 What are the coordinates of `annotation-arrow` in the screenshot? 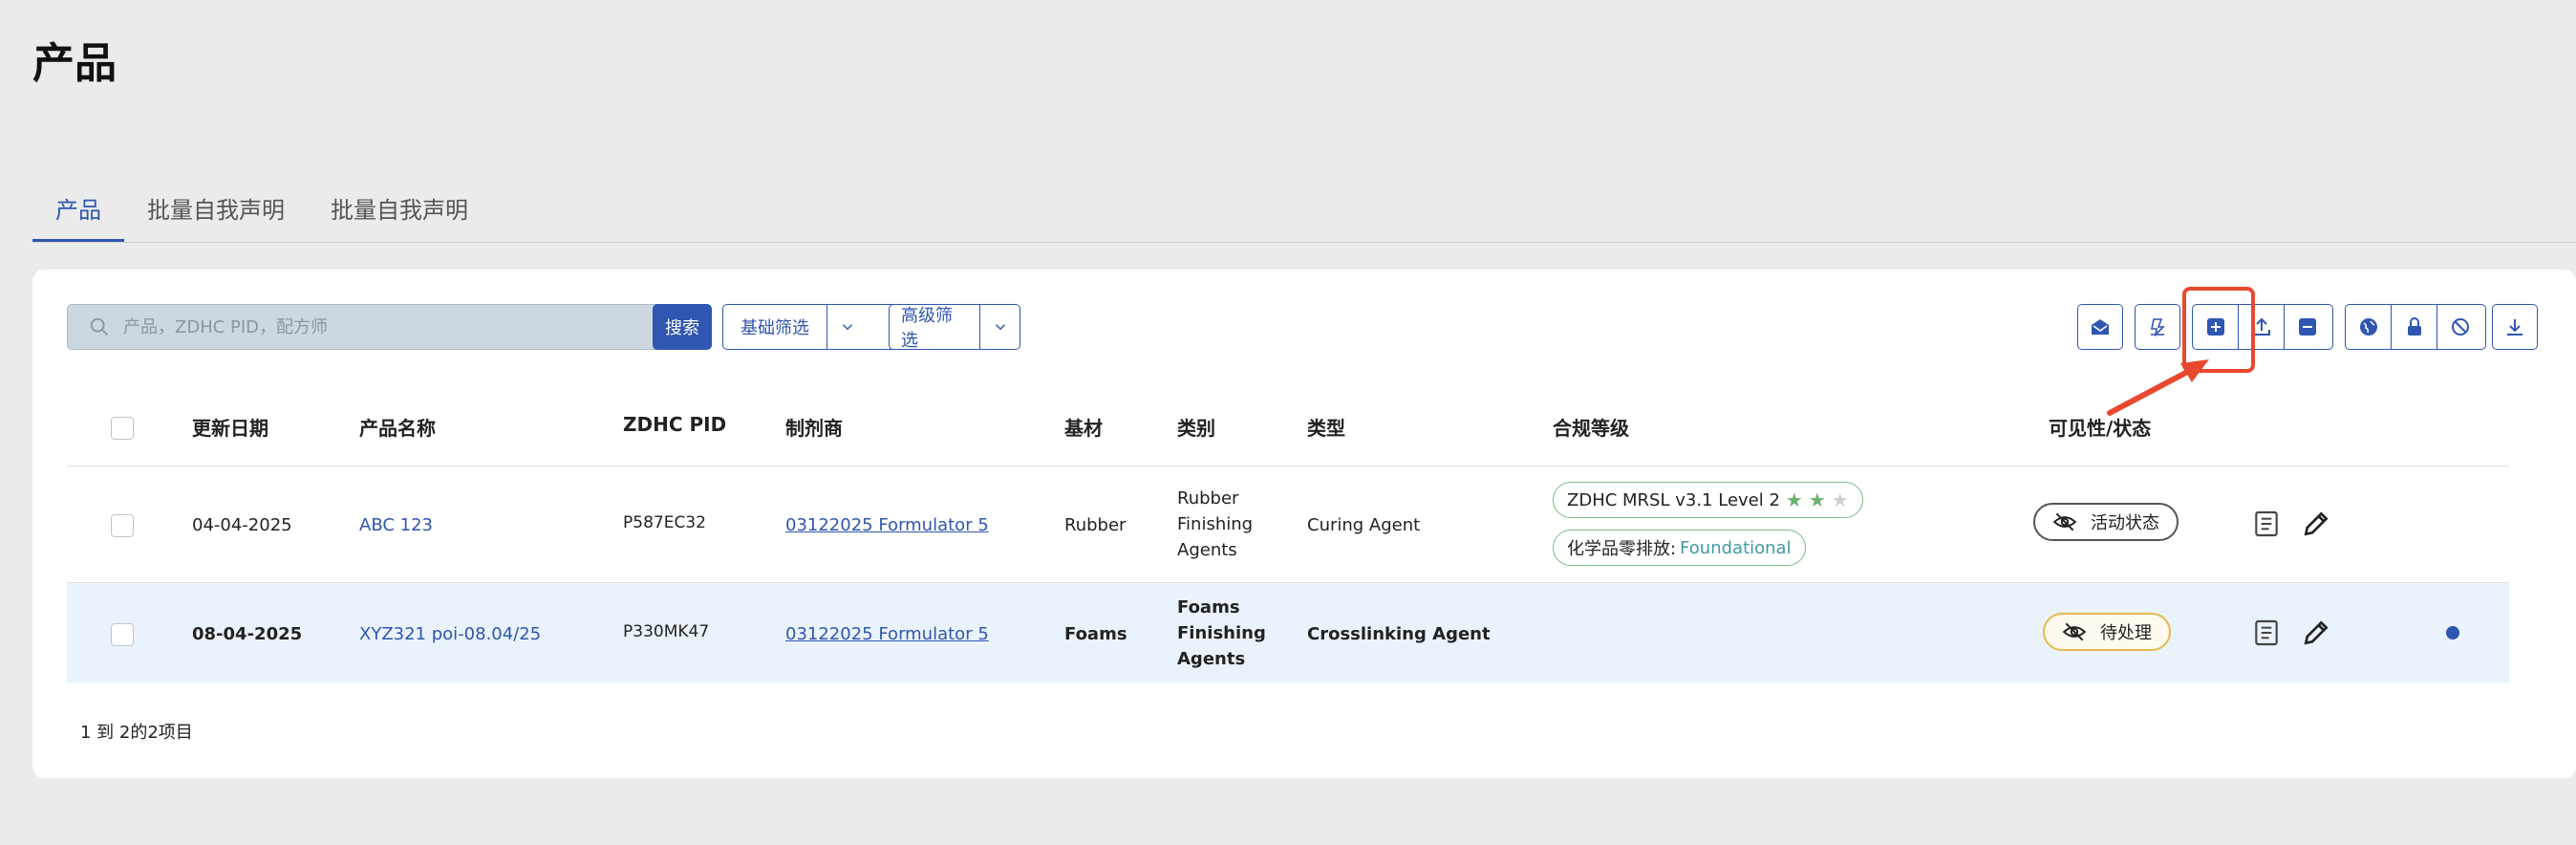 It's located at (2158, 388).